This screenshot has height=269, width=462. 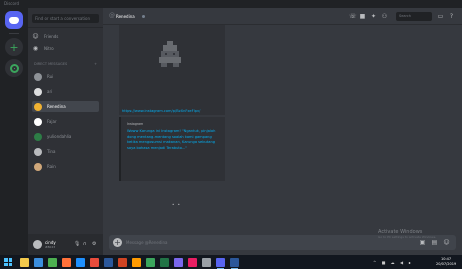 What do you see at coordinates (50, 247) in the screenshot?
I see `user-tag: #8023` at bounding box center [50, 247].